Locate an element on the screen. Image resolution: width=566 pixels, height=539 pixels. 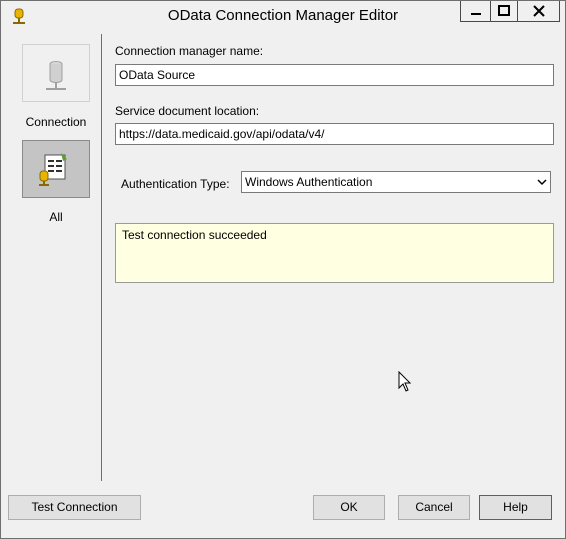
title-bar: OData Connection Manager Editor is located at coordinates (283, 16).